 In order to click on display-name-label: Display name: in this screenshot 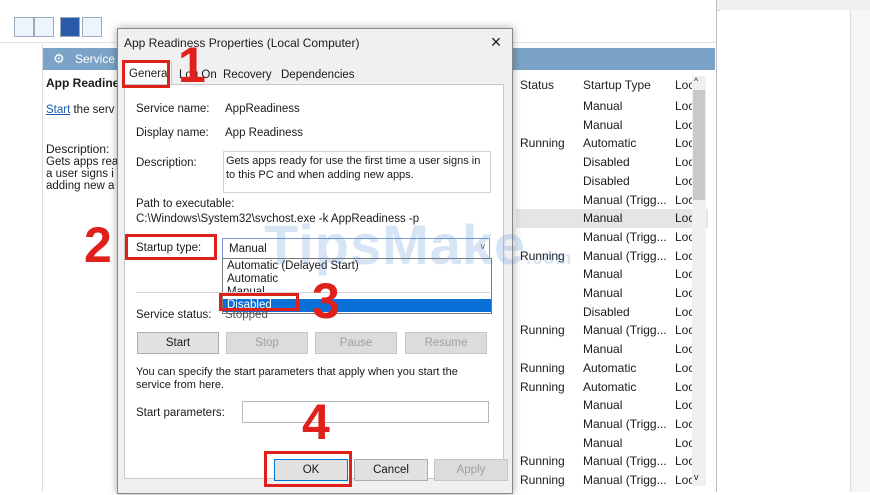, I will do `click(172, 133)`.